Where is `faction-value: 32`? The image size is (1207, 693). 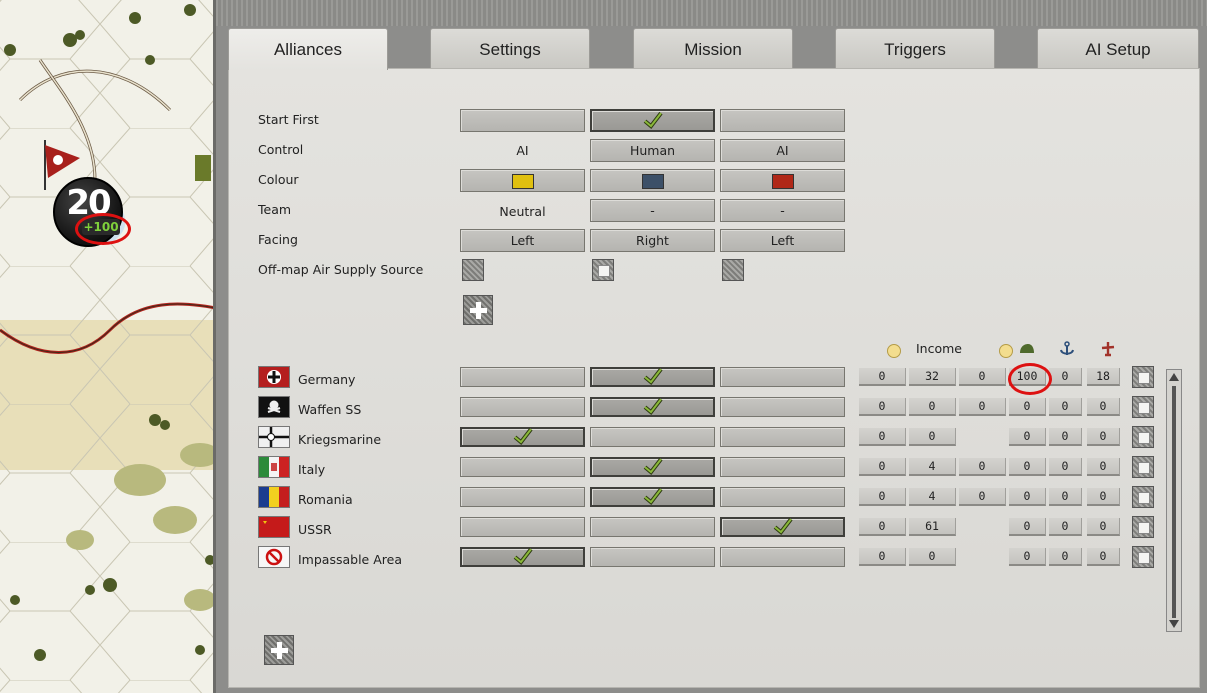
faction-value: 32 is located at coordinates (932, 377).